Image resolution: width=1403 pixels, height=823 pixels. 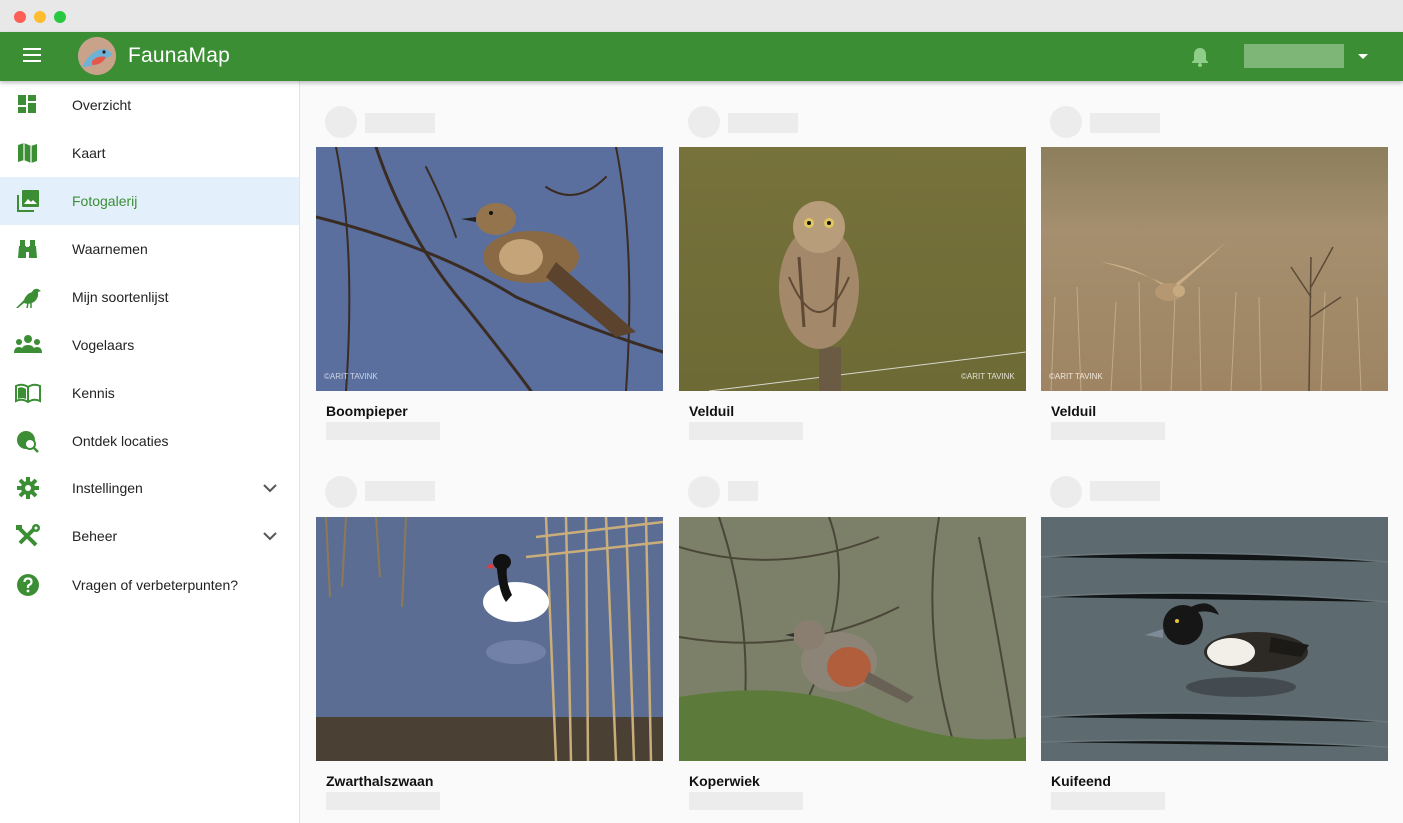 What do you see at coordinates (28, 201) in the screenshot?
I see `photo-library-icon` at bounding box center [28, 201].